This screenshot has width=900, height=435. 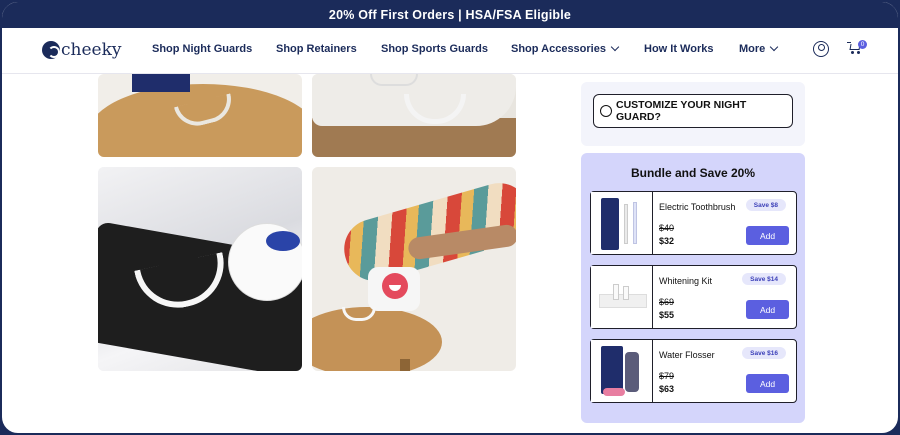 I want to click on sale-price: $32, so click(x=667, y=241).